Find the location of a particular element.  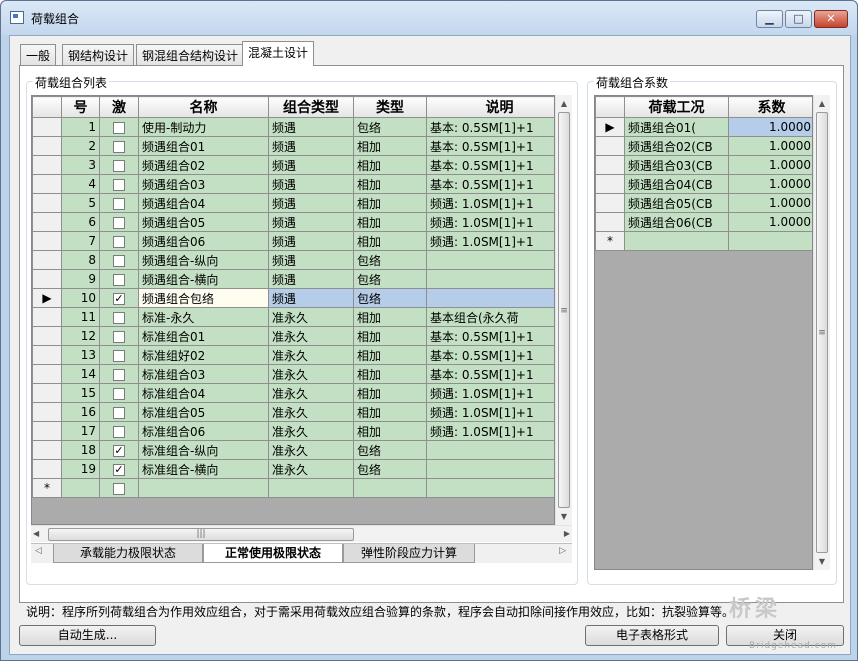

table-row: 9 频遇组合-横向 频遇 包络 is located at coordinates (293, 279).